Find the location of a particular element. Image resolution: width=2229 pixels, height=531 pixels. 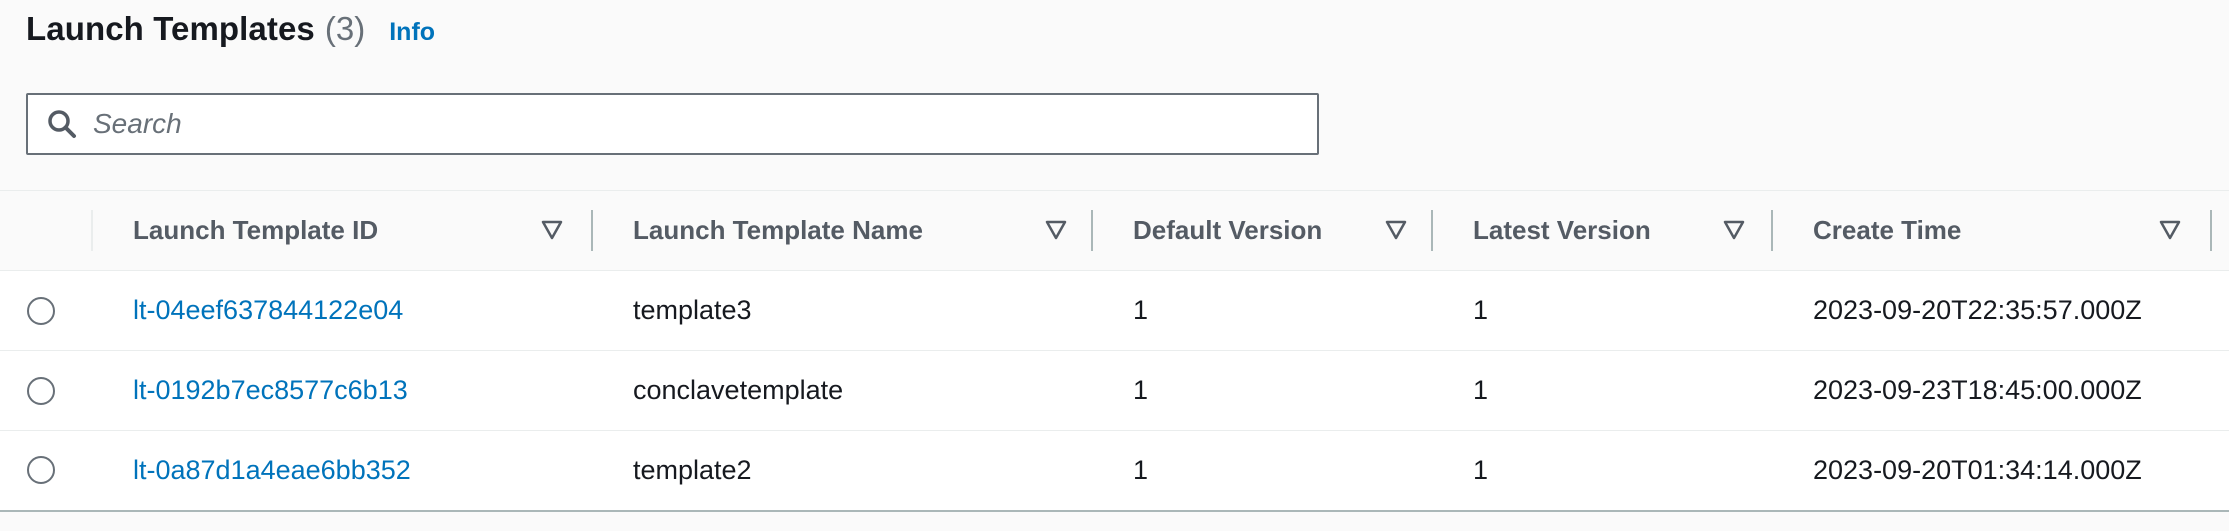

column-header-launch-template-name: Launch Template Name is located at coordinates (843, 230).